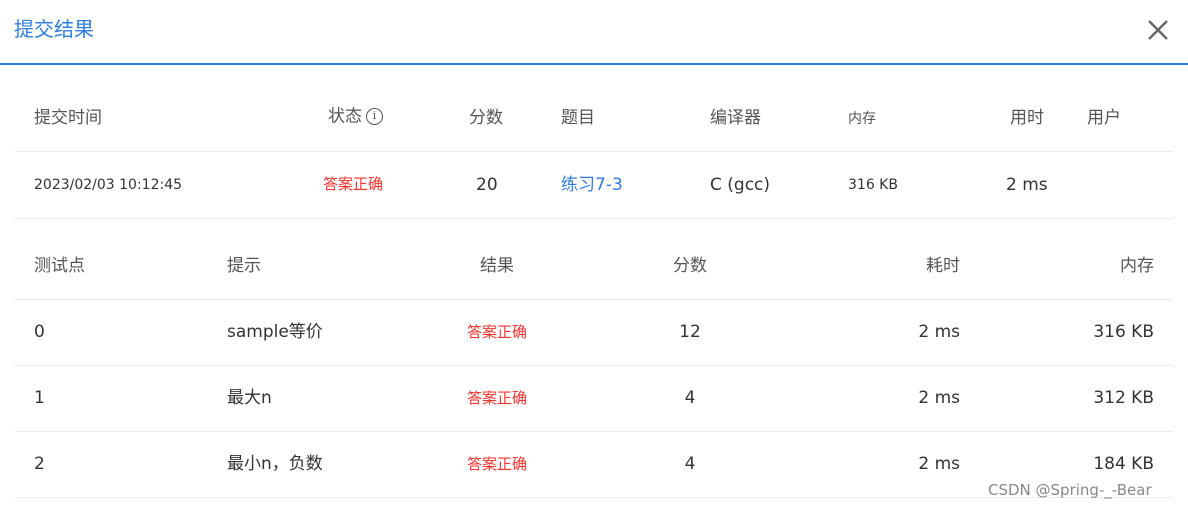 The width and height of the screenshot is (1188, 510). Describe the element at coordinates (54, 29) in the screenshot. I see `dialog-title: 提交结果` at that location.